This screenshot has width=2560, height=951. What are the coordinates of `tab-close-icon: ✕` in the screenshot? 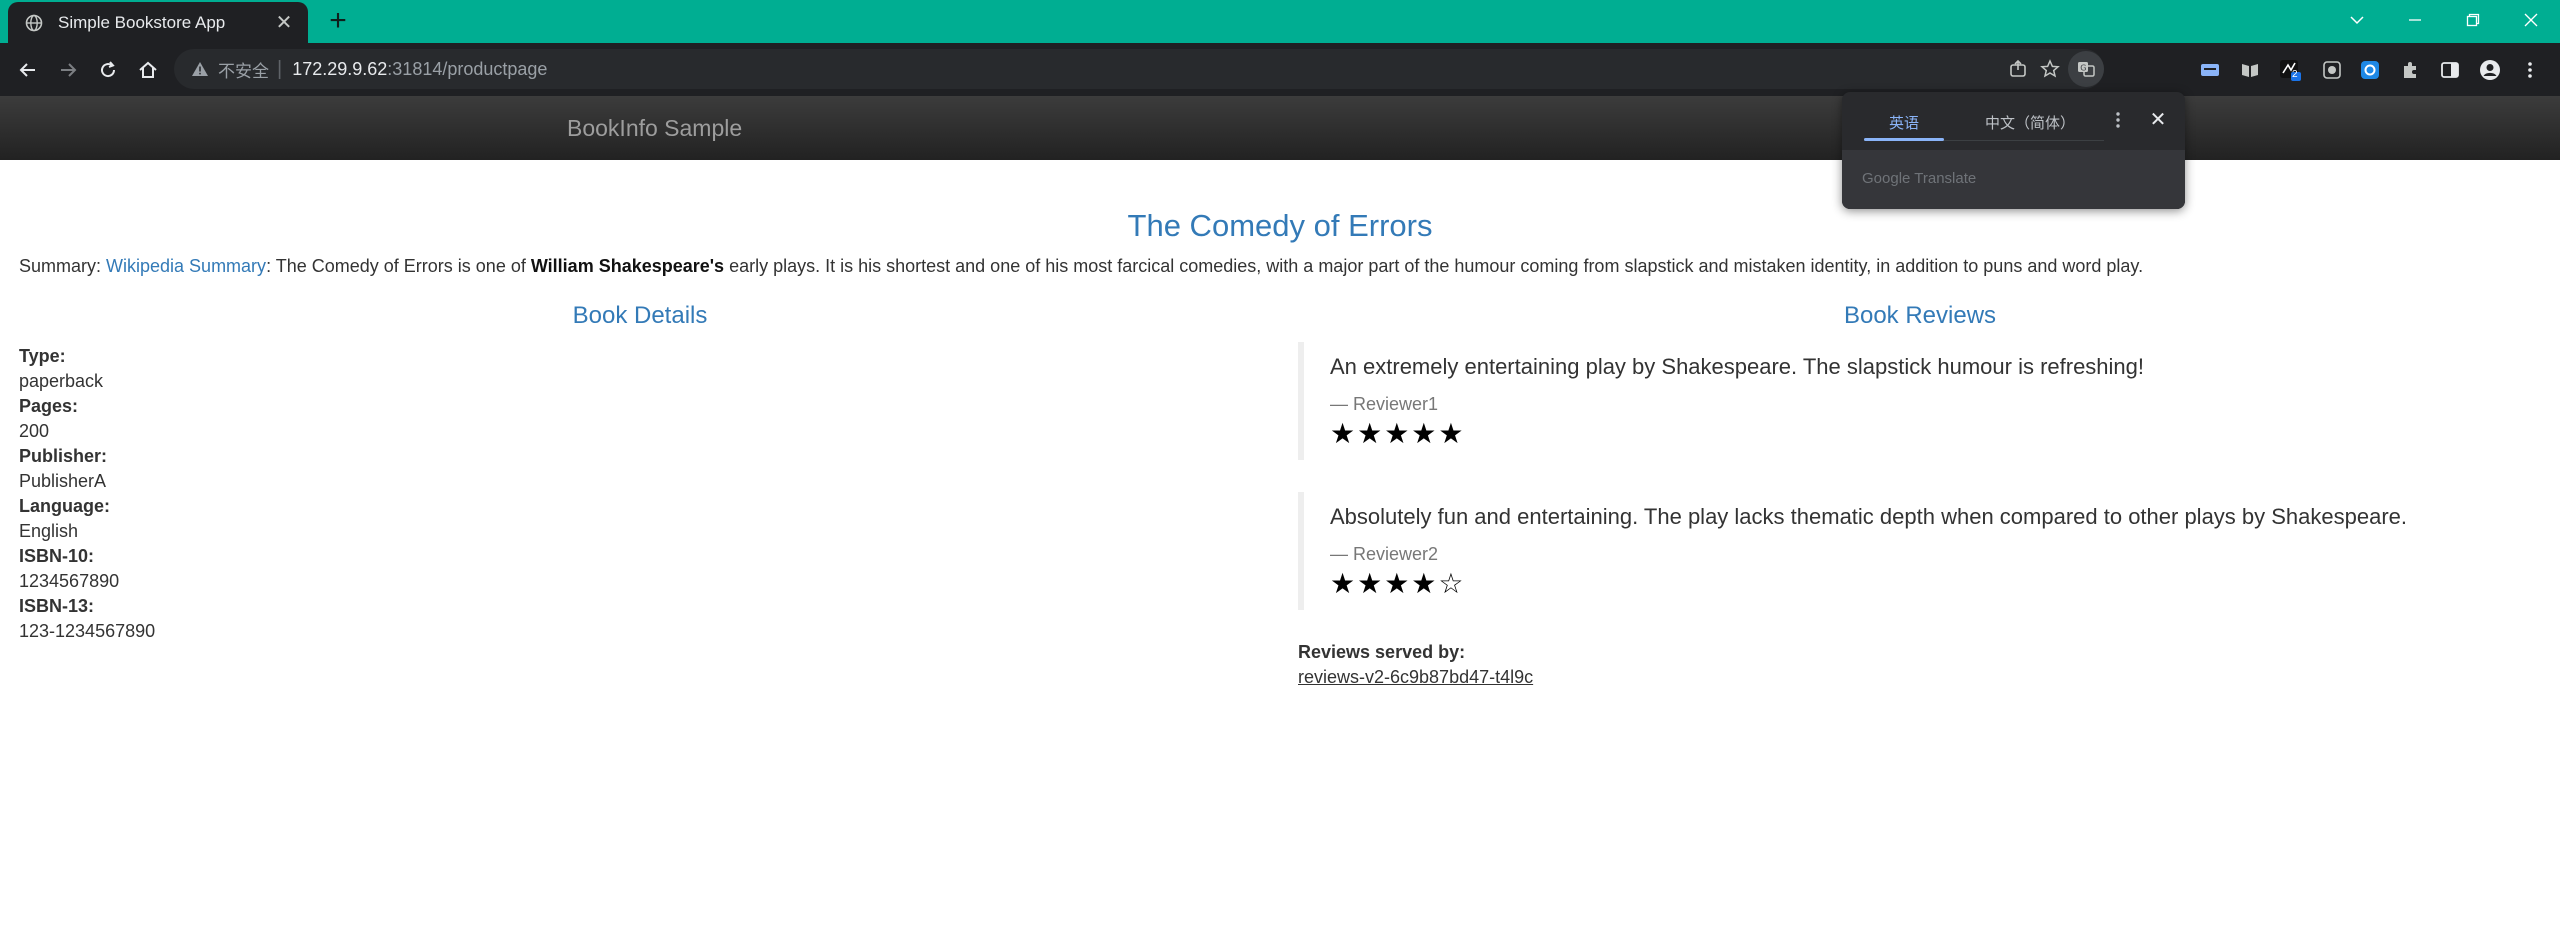 It's located at (284, 23).